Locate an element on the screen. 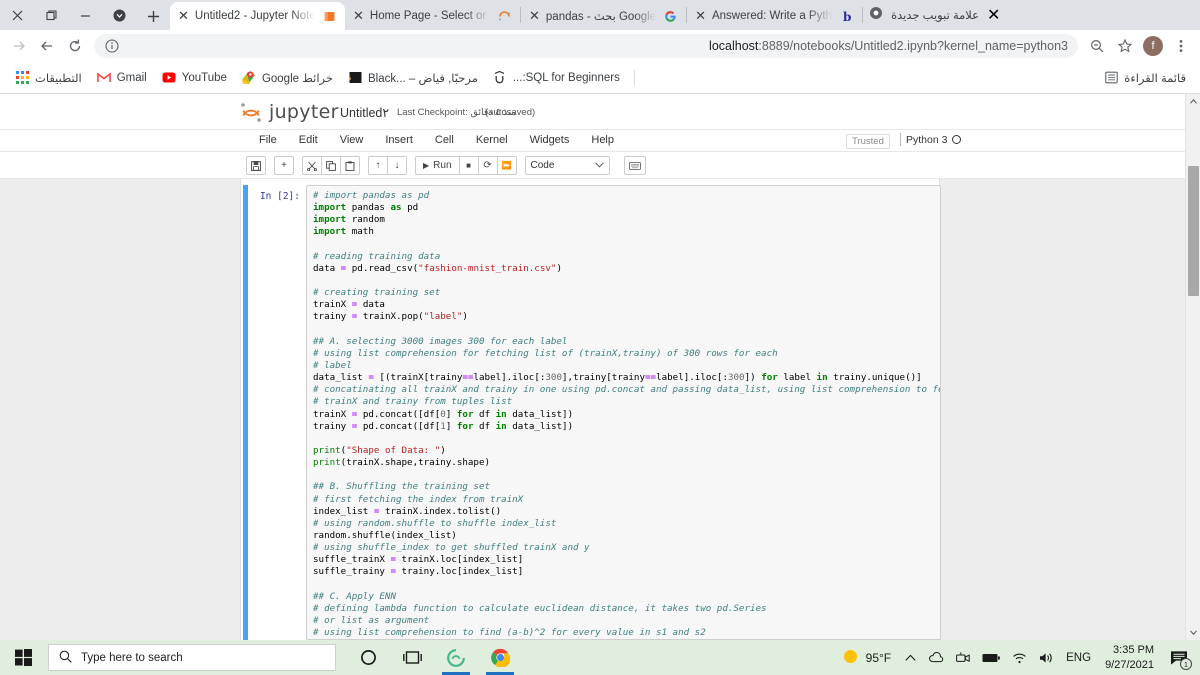 The width and height of the screenshot is (1200, 675). run-icon: ▶ is located at coordinates (426, 165).